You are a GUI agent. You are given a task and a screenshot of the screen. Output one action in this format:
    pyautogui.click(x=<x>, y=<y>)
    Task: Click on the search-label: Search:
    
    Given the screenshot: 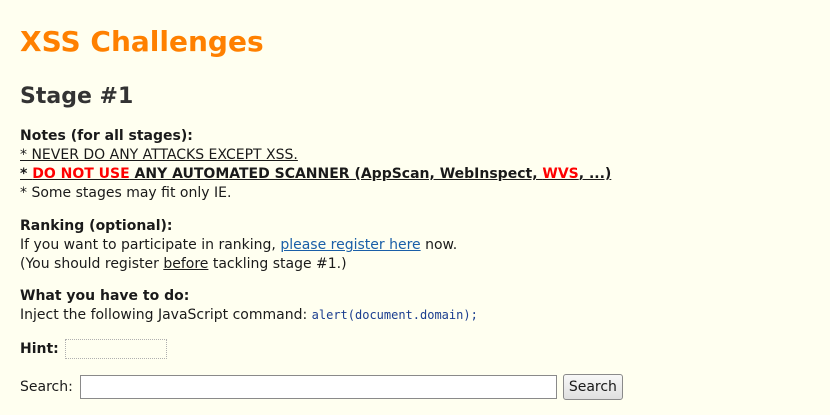 What is the action you would take?
    pyautogui.click(x=46, y=386)
    